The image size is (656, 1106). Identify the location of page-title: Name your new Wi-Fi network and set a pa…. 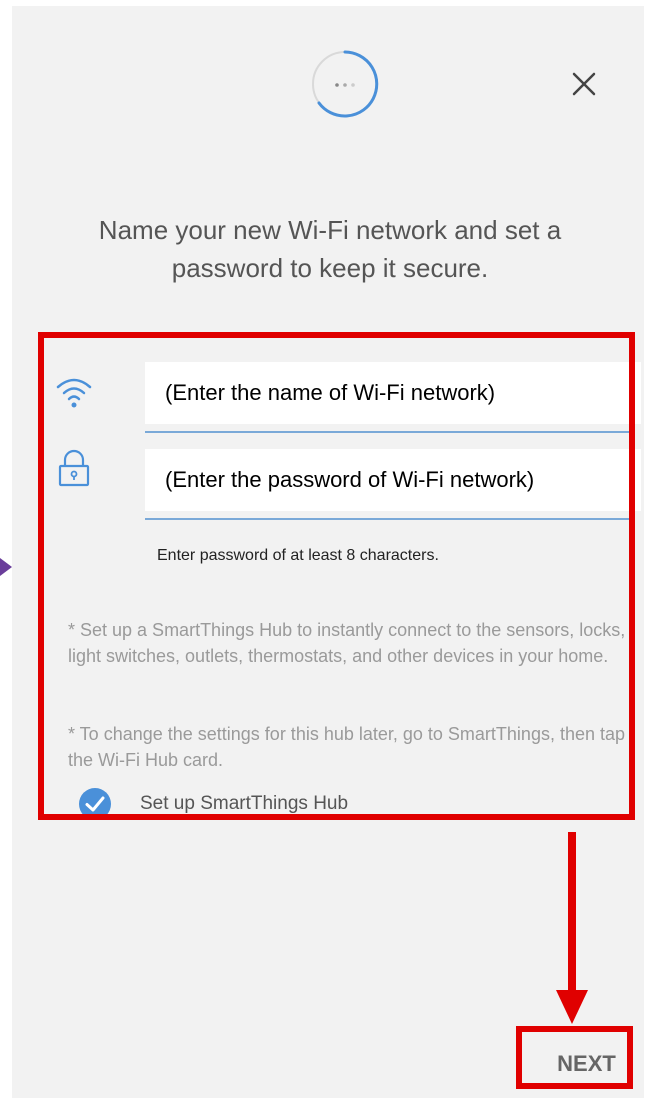
(330, 249).